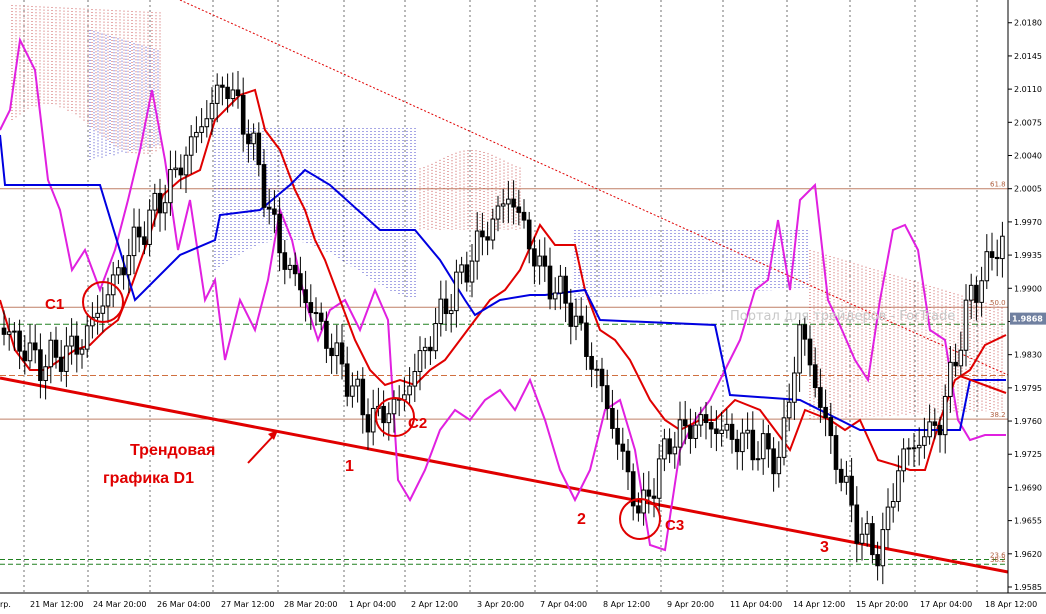  What do you see at coordinates (1028, 156) in the screenshot?
I see `y-tick-label: 2.0040` at bounding box center [1028, 156].